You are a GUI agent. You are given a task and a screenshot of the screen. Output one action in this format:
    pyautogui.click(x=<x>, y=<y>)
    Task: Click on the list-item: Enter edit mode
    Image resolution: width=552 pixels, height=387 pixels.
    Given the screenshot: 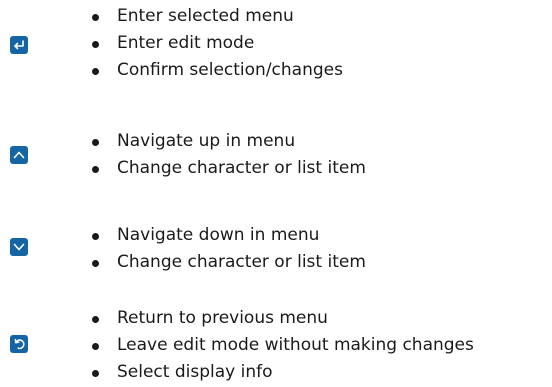 What is the action you would take?
    pyautogui.click(x=216, y=43)
    